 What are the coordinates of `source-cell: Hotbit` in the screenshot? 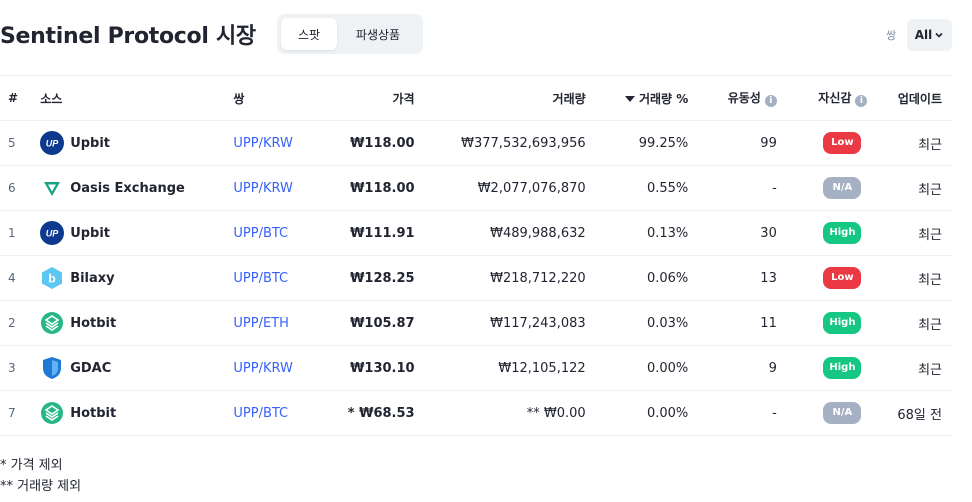 It's located at (127, 323).